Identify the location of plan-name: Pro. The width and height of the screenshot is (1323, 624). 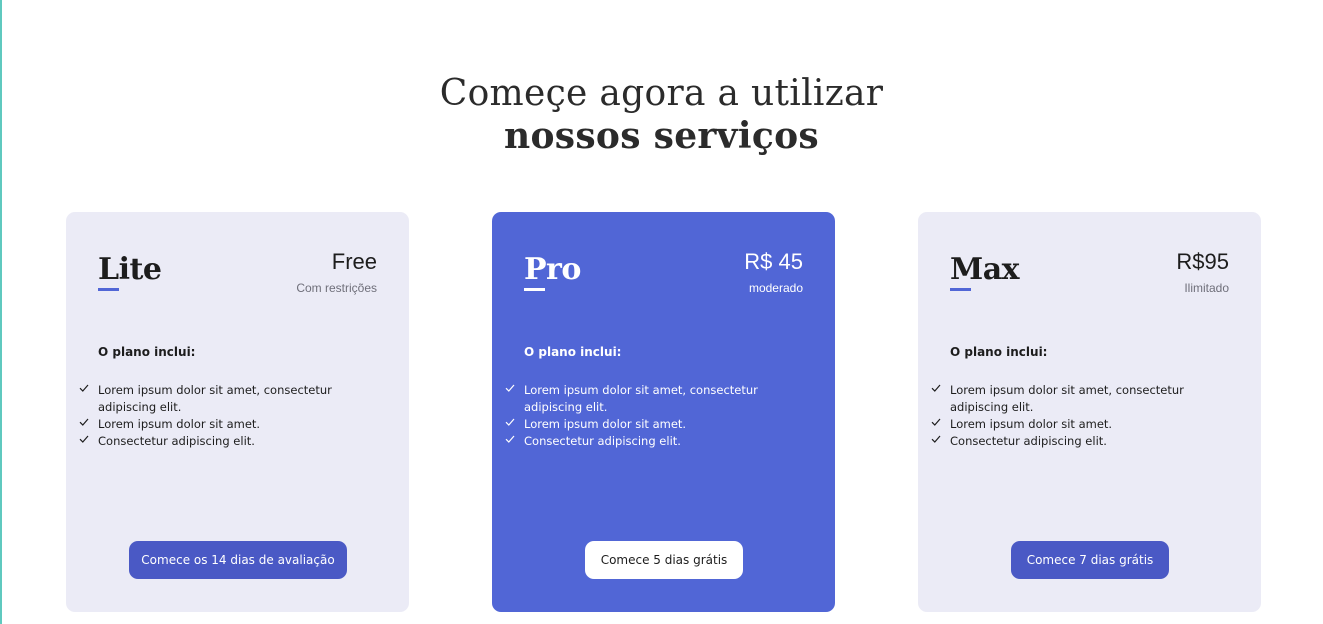
(552, 269).